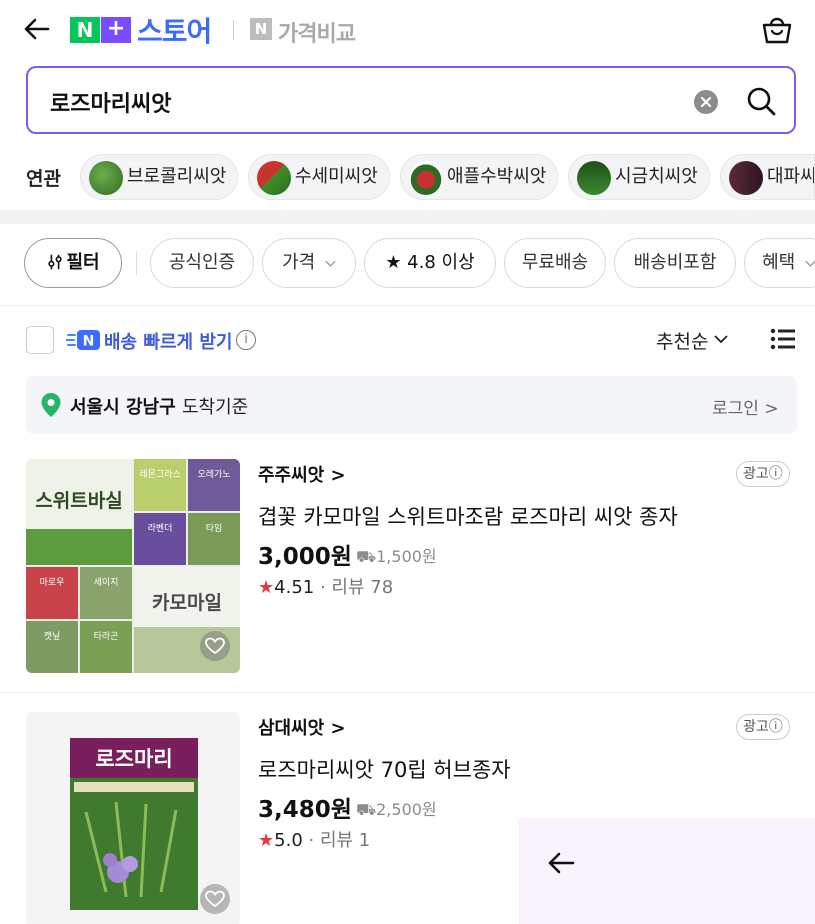  What do you see at coordinates (362, 587) in the screenshot?
I see `review-count: 리뷰 78` at bounding box center [362, 587].